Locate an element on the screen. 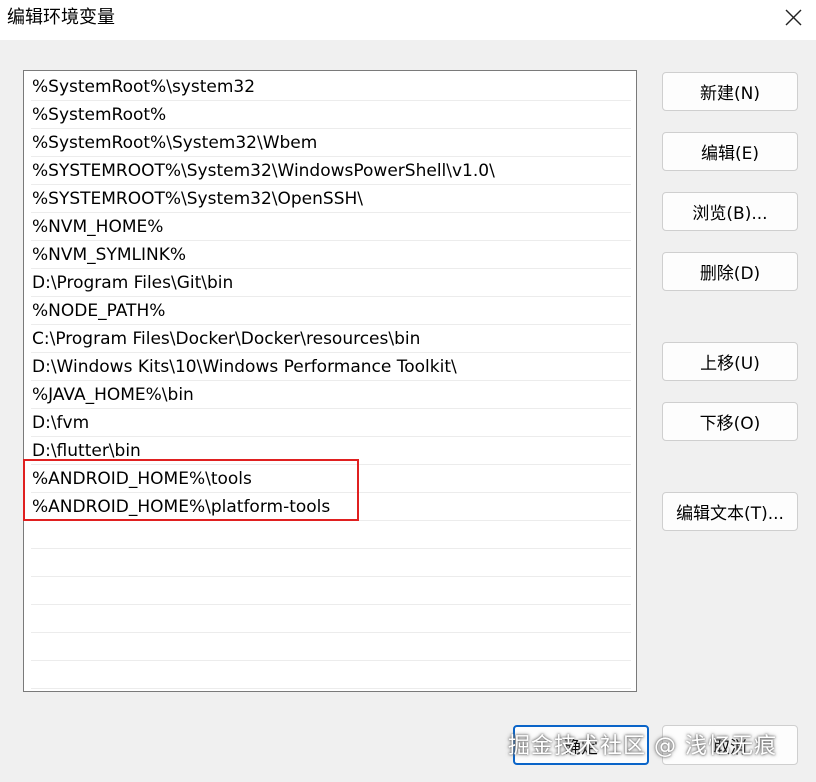 The height and width of the screenshot is (782, 816). list-item: %JAVA_HOME%\bin is located at coordinates (331, 395).